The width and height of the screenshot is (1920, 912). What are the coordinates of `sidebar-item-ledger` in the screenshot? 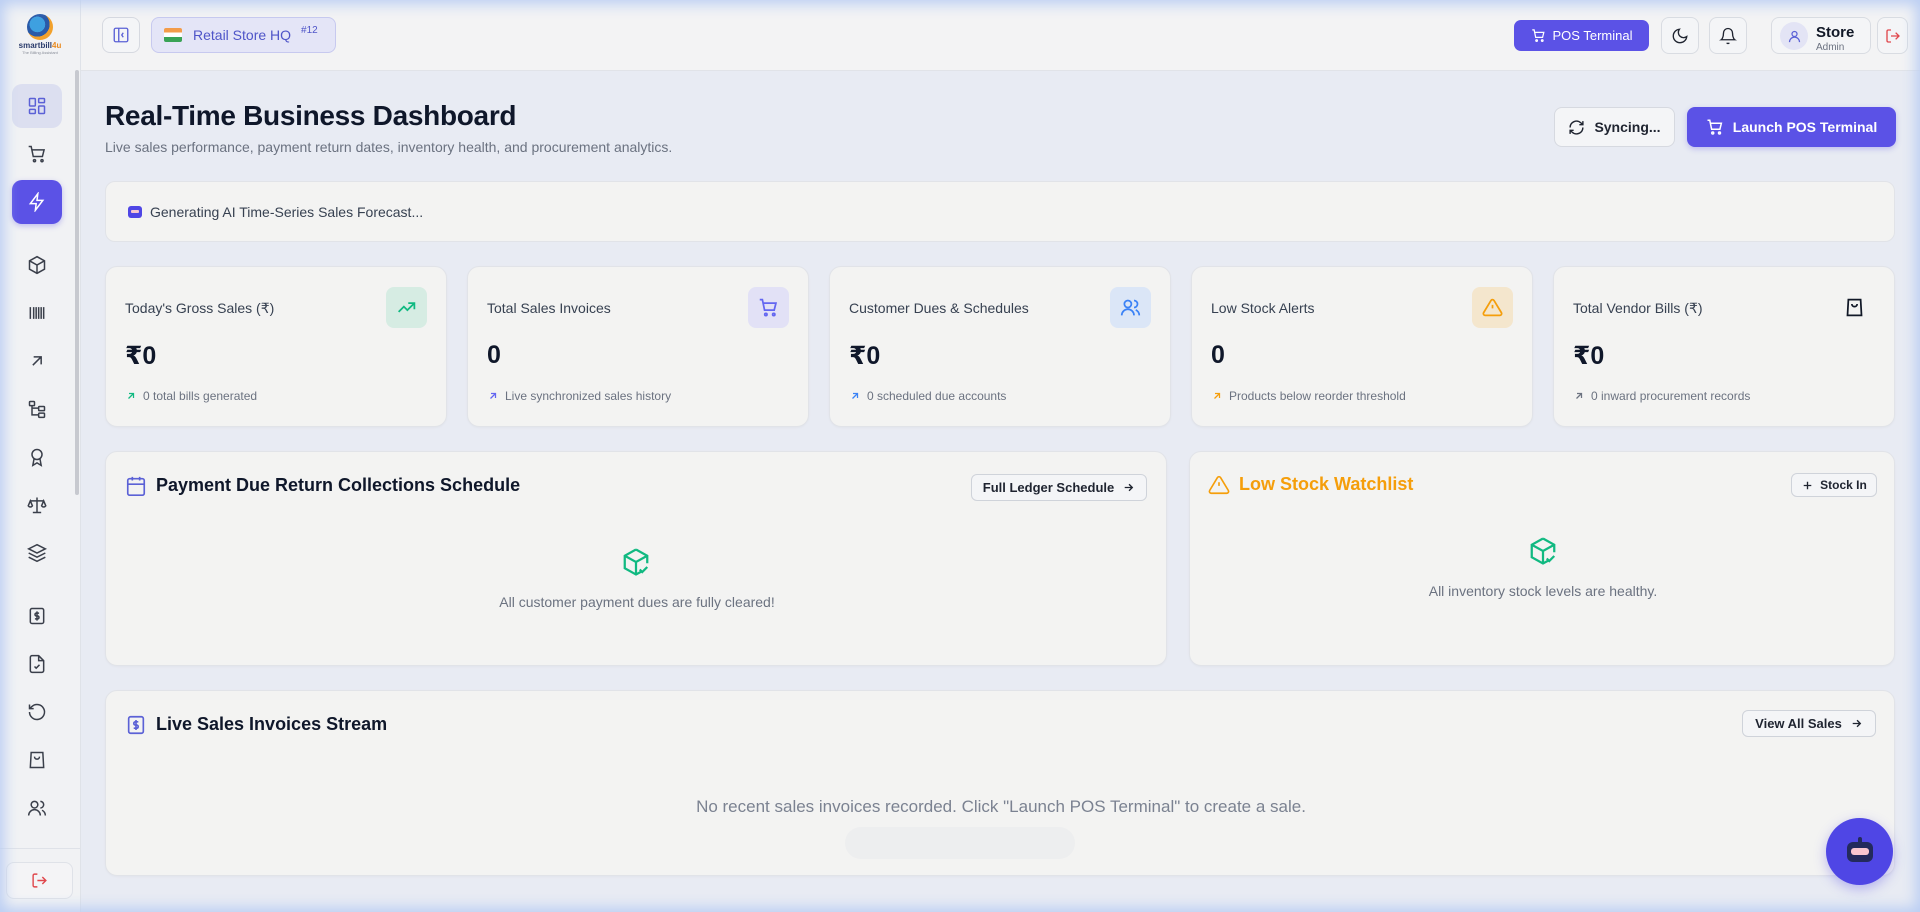 It's located at (37, 505).